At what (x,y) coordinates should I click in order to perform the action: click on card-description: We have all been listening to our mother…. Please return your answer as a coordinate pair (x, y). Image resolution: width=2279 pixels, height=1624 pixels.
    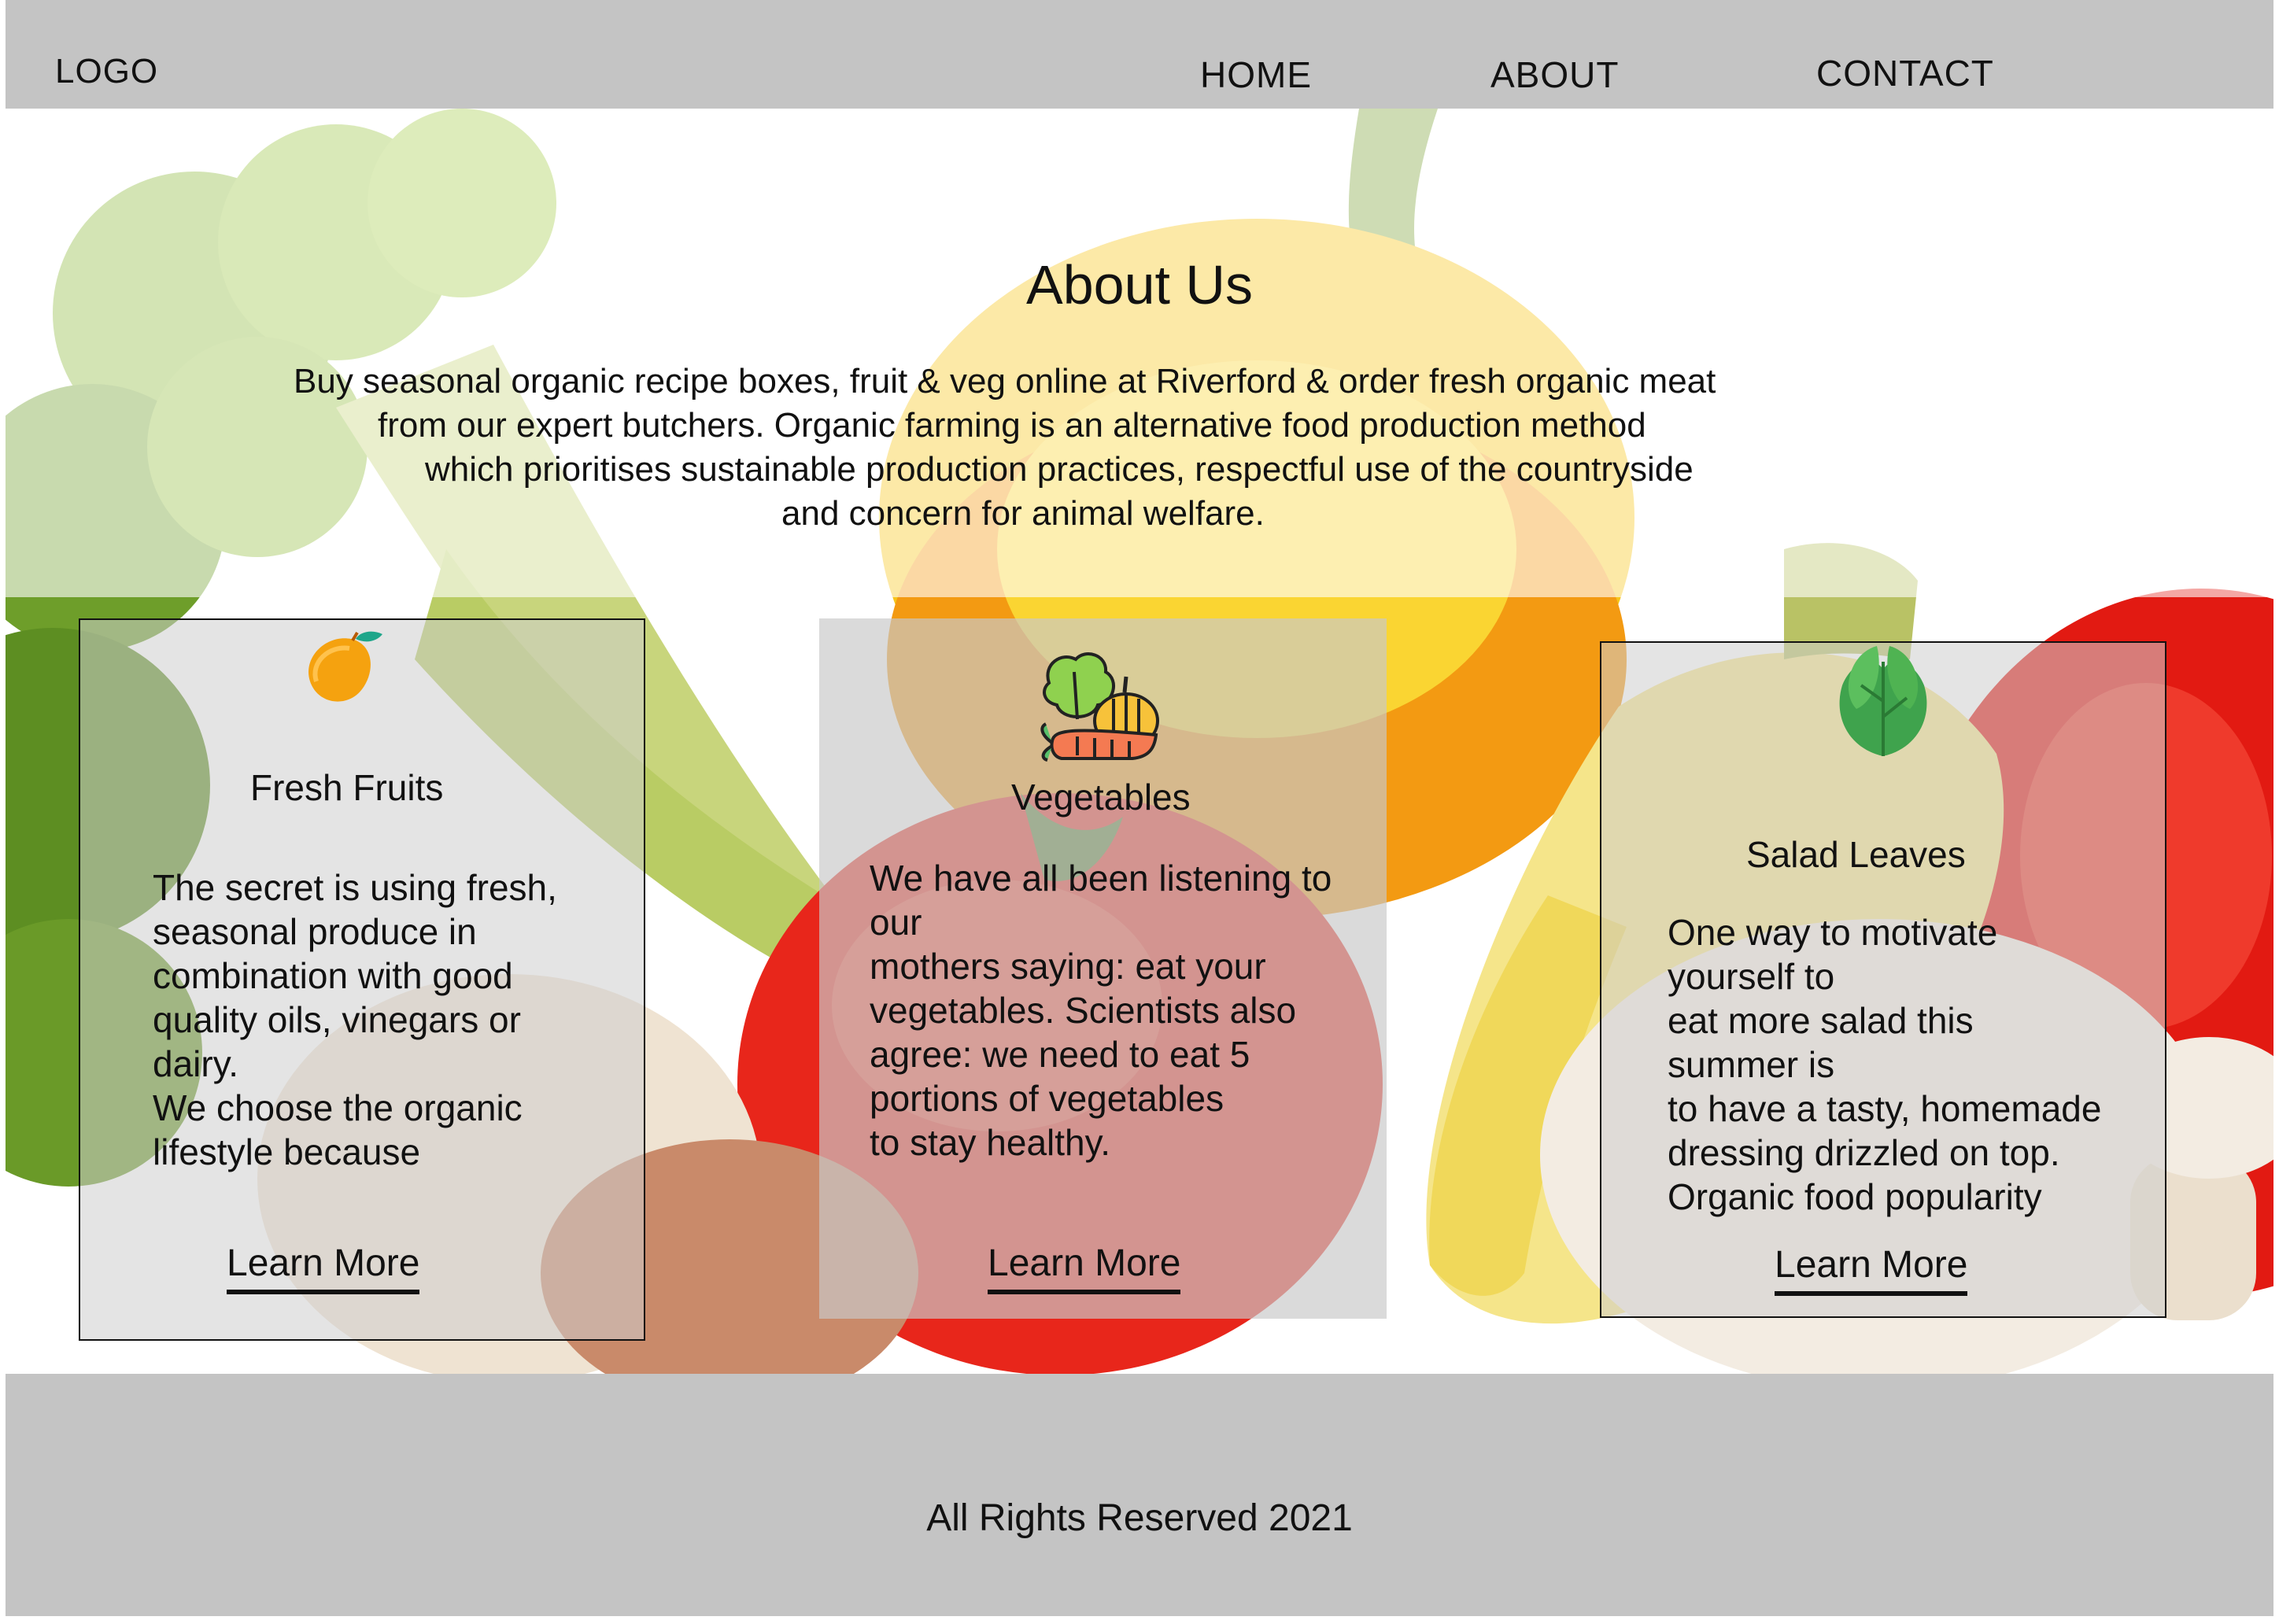
    Looking at the image, I should click on (1101, 1010).